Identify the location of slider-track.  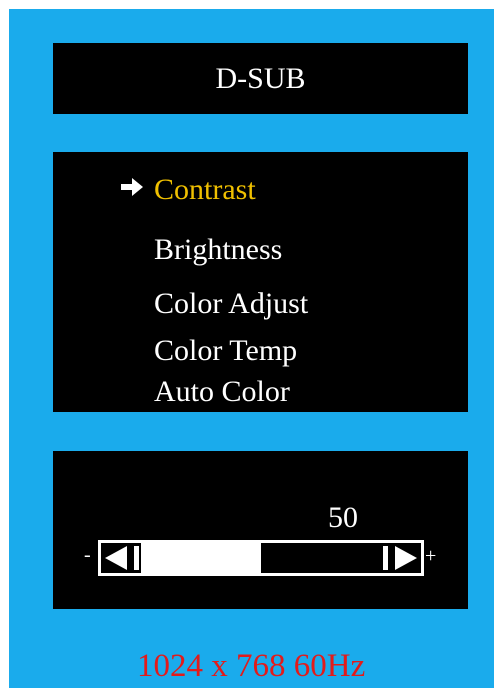
(261, 558).